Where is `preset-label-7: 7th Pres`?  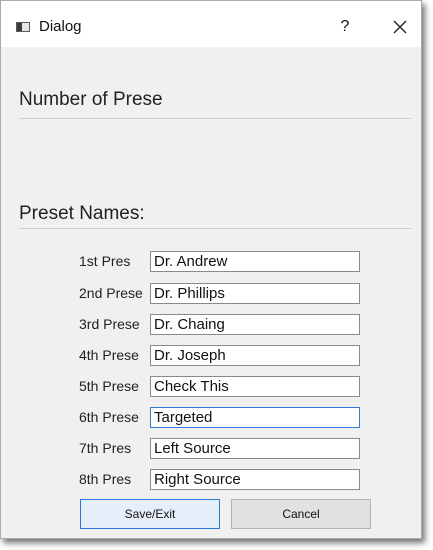
preset-label-7: 7th Pres is located at coordinates (105, 448).